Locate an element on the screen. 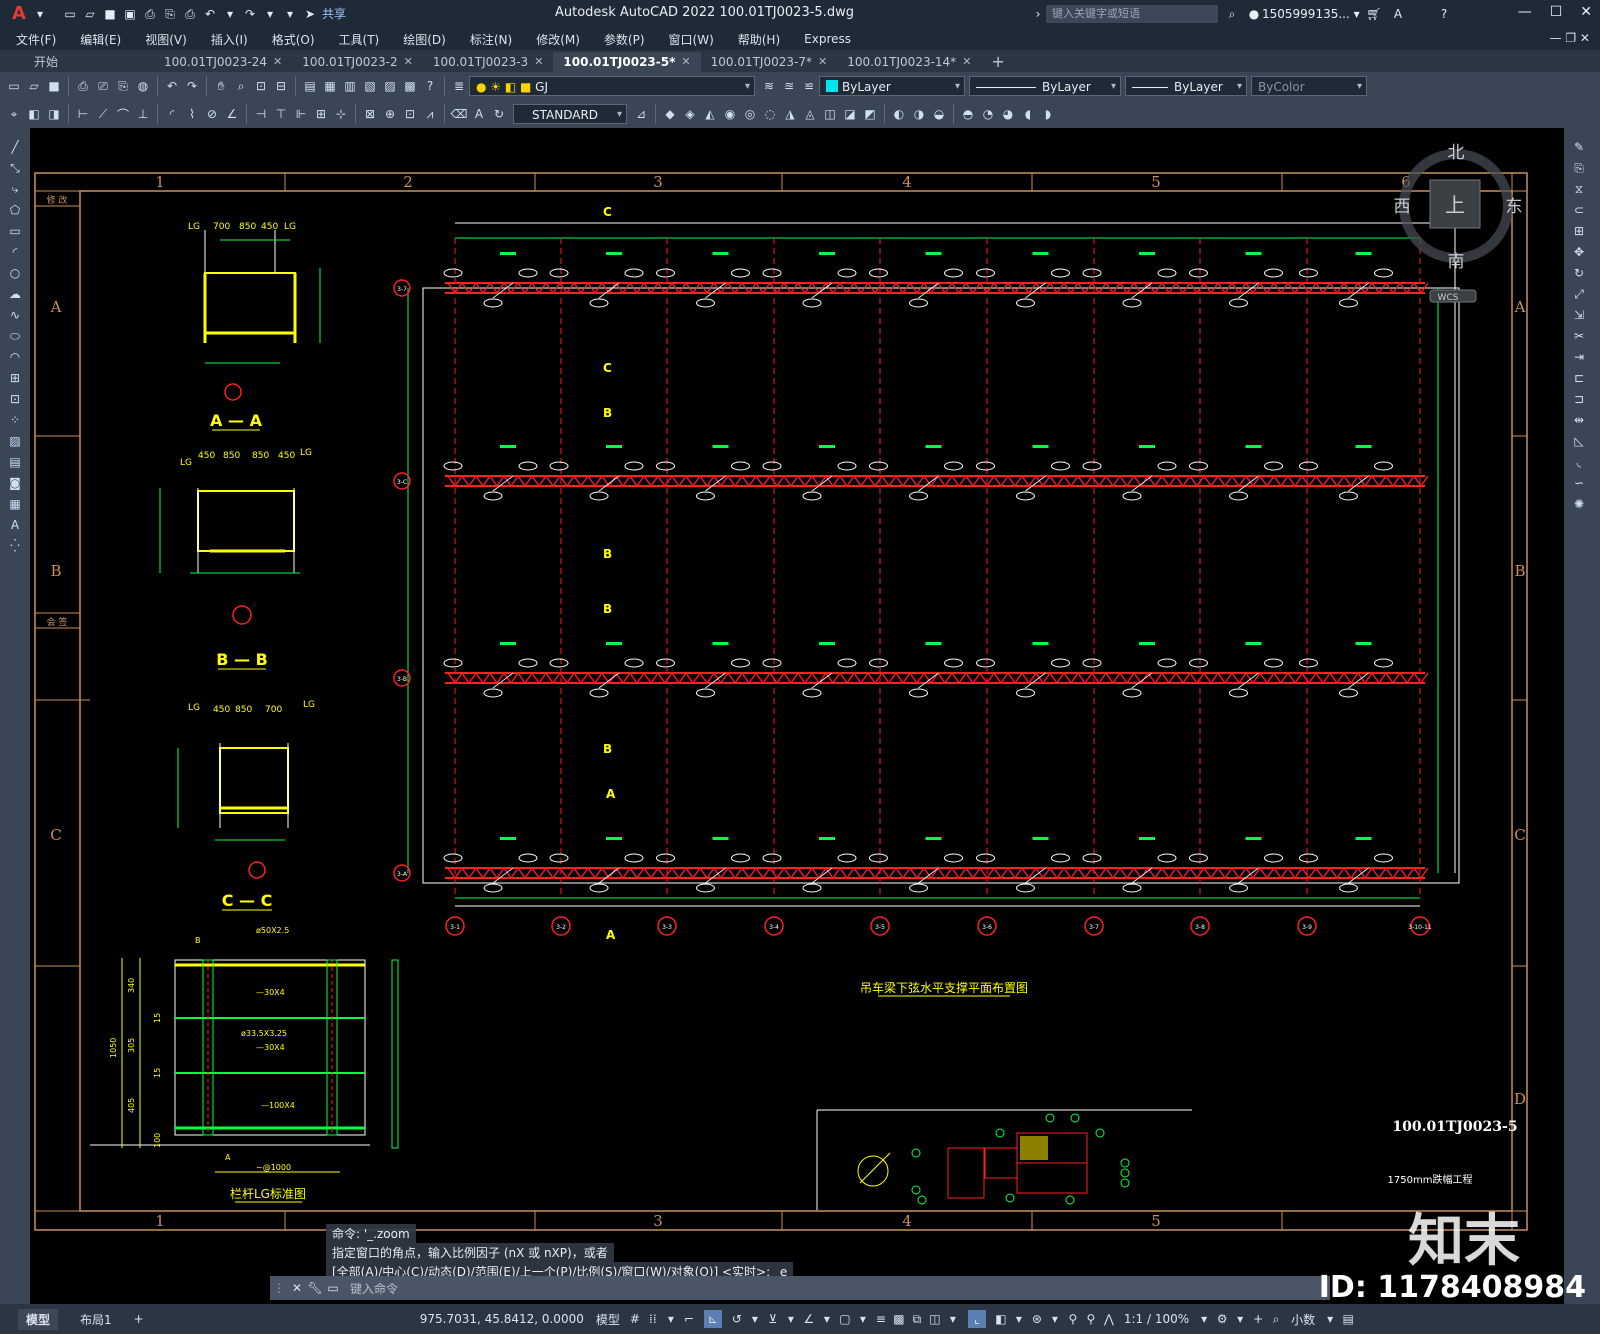 The image size is (1600, 1334). menu-view: 视图(V) is located at coordinates (166, 39).